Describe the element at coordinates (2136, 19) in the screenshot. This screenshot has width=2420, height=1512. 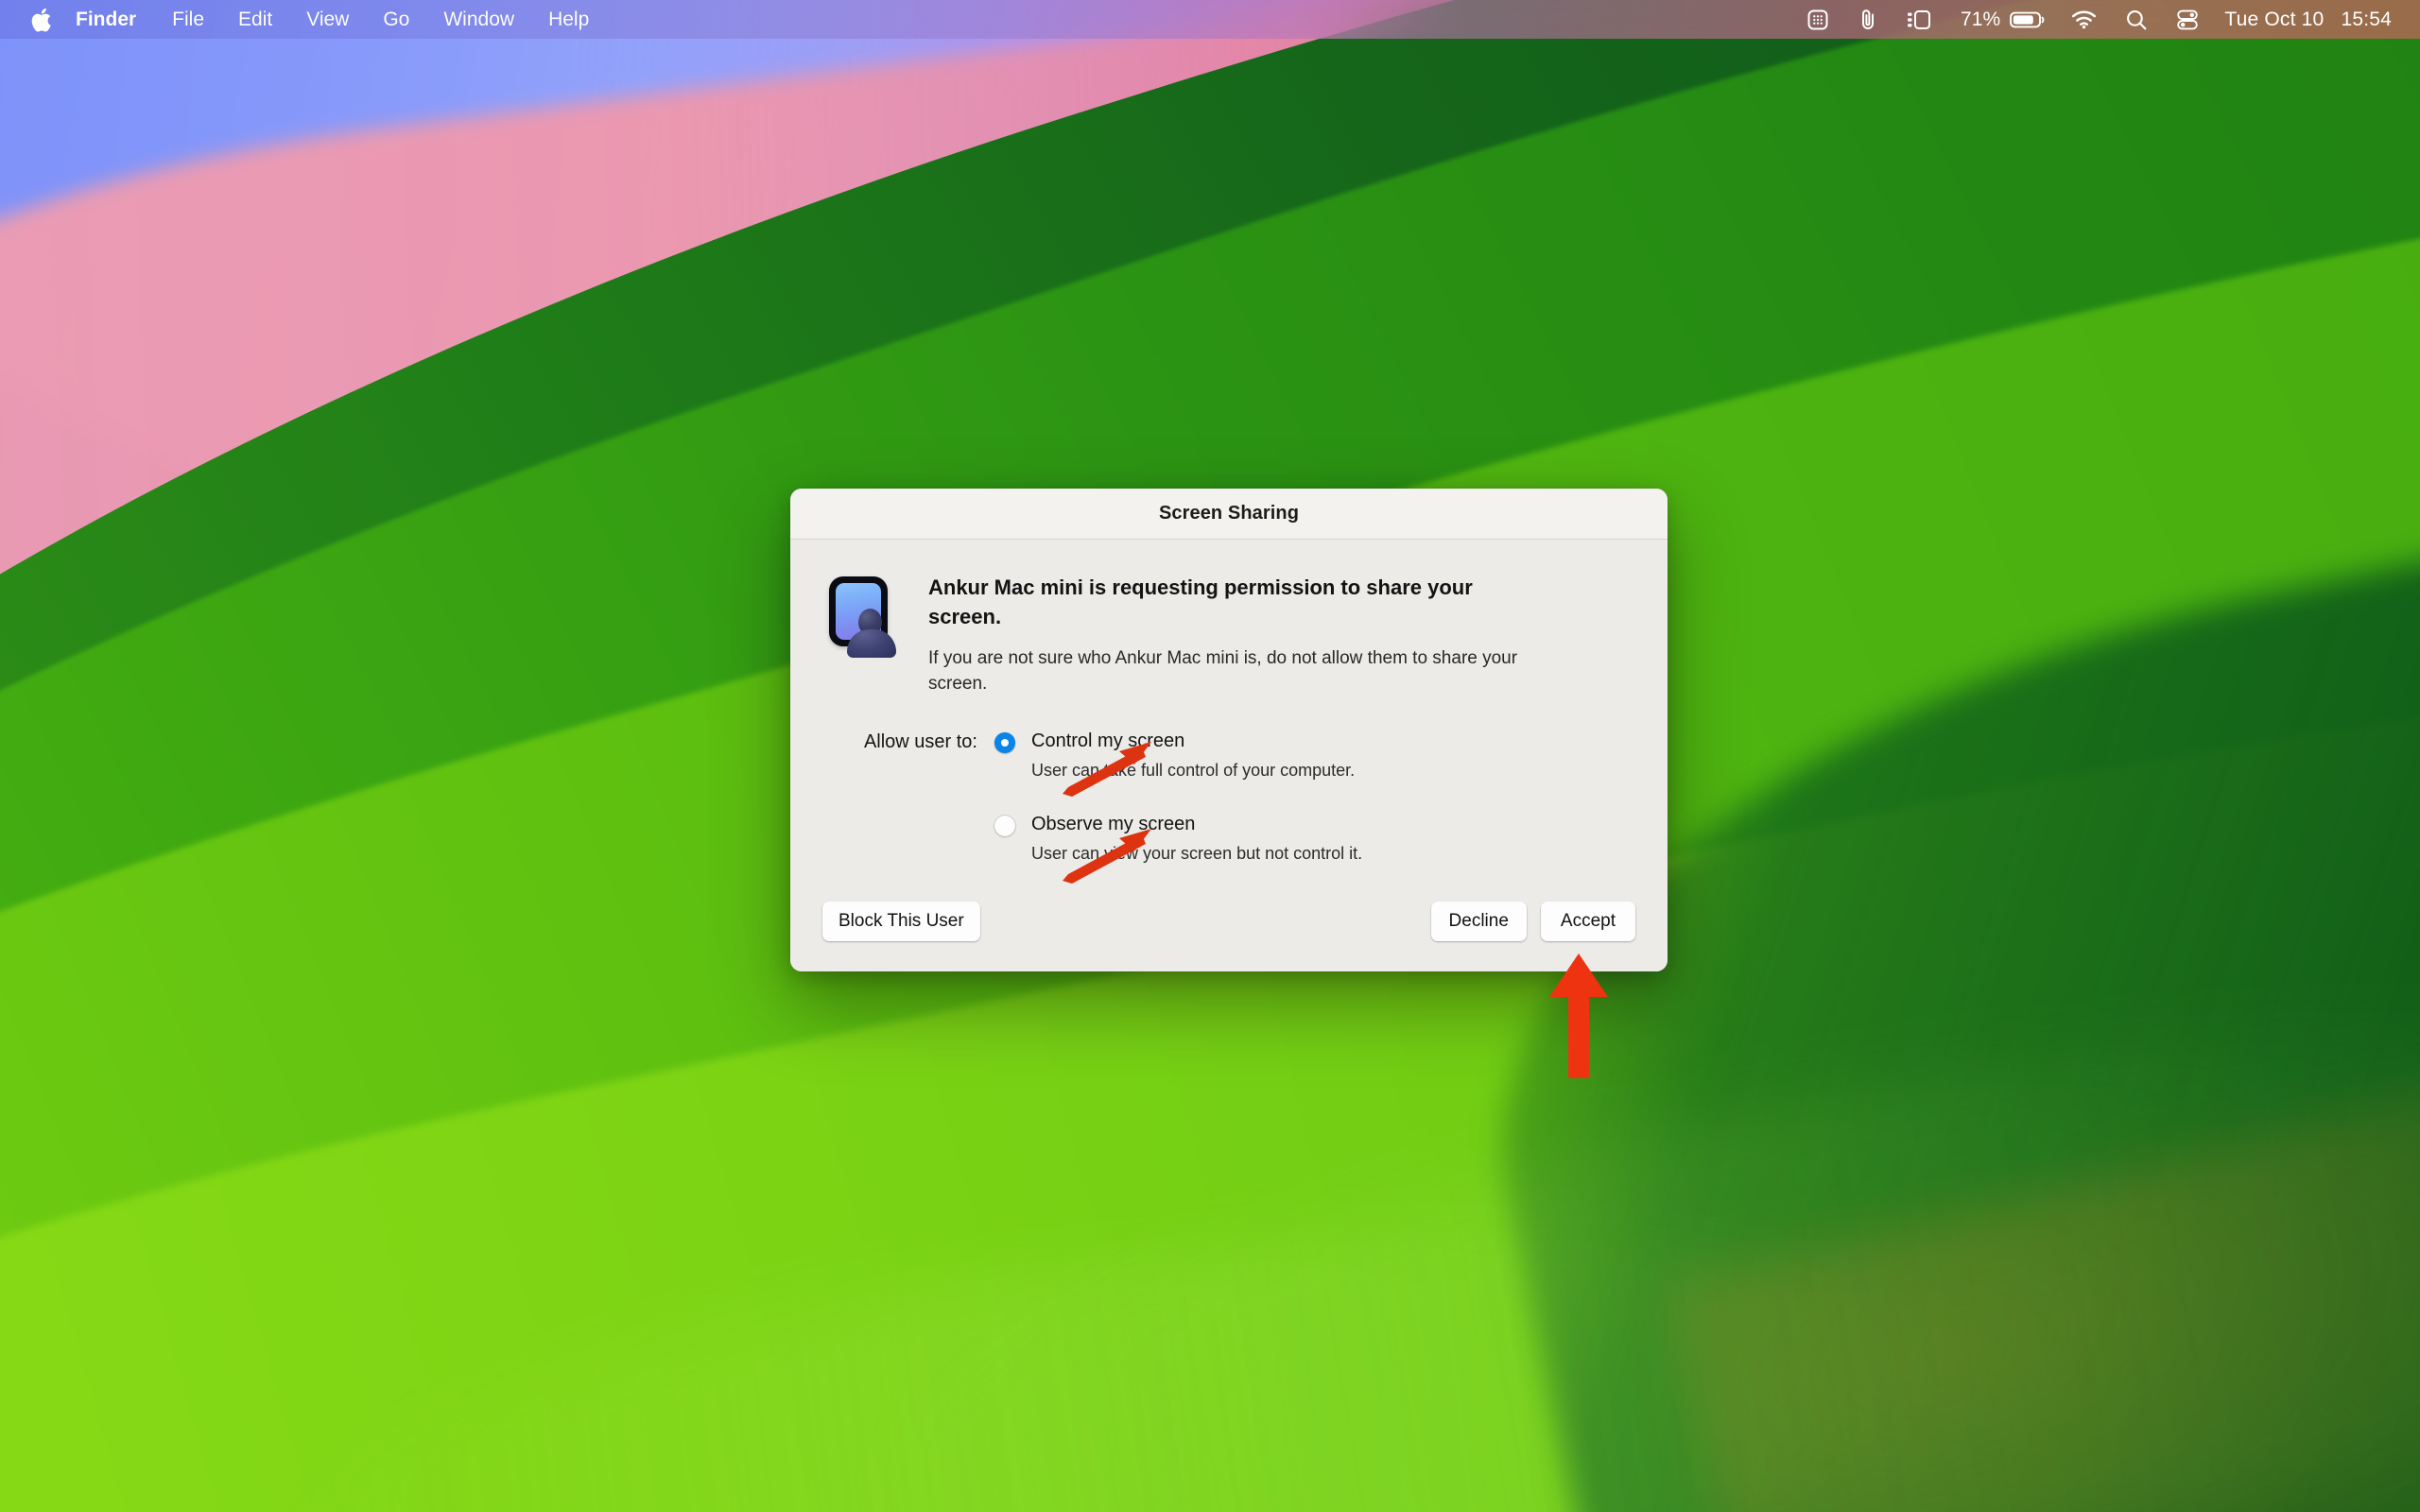
I see `search-icon` at that location.